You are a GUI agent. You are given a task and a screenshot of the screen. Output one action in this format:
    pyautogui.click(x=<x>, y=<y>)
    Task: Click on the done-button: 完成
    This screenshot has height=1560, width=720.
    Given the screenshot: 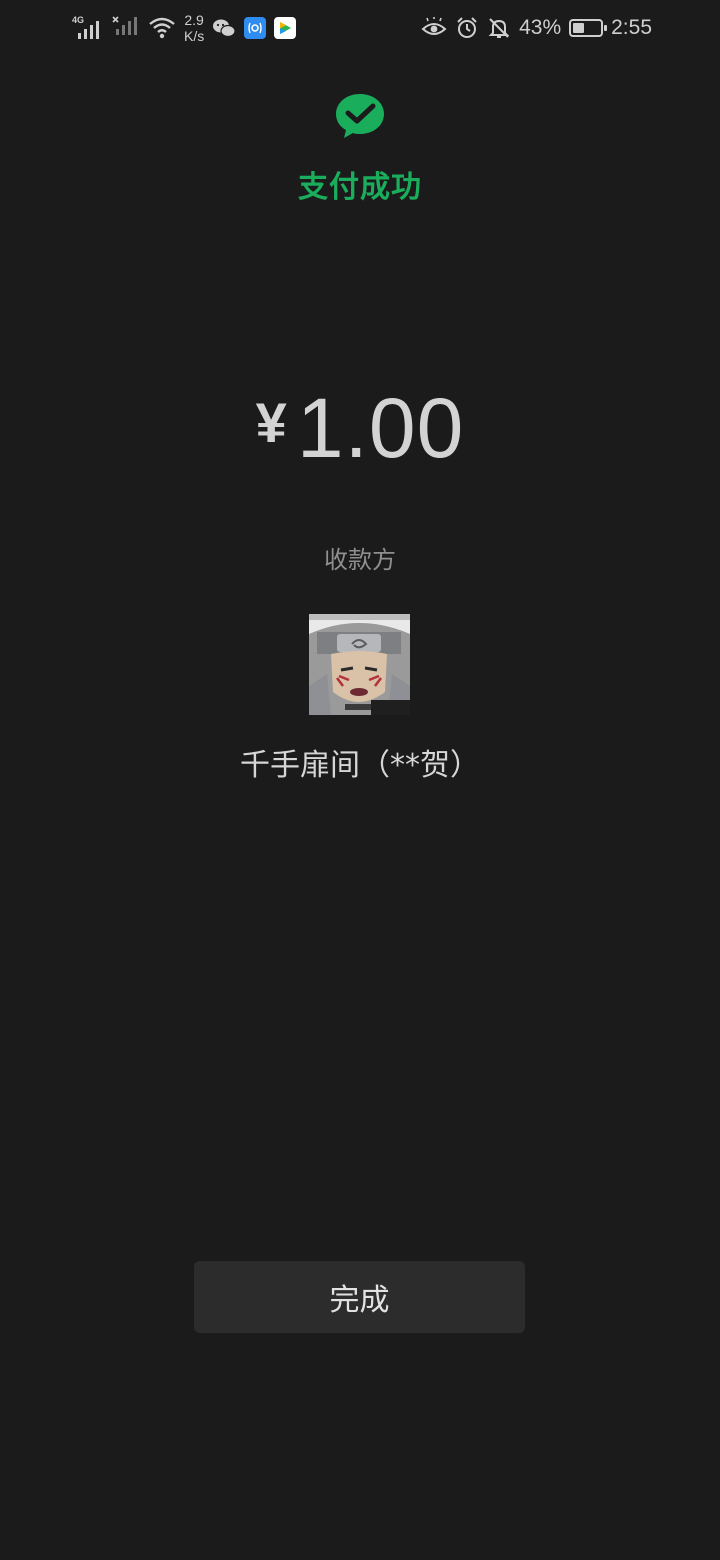 What is the action you would take?
    pyautogui.click(x=359, y=1297)
    